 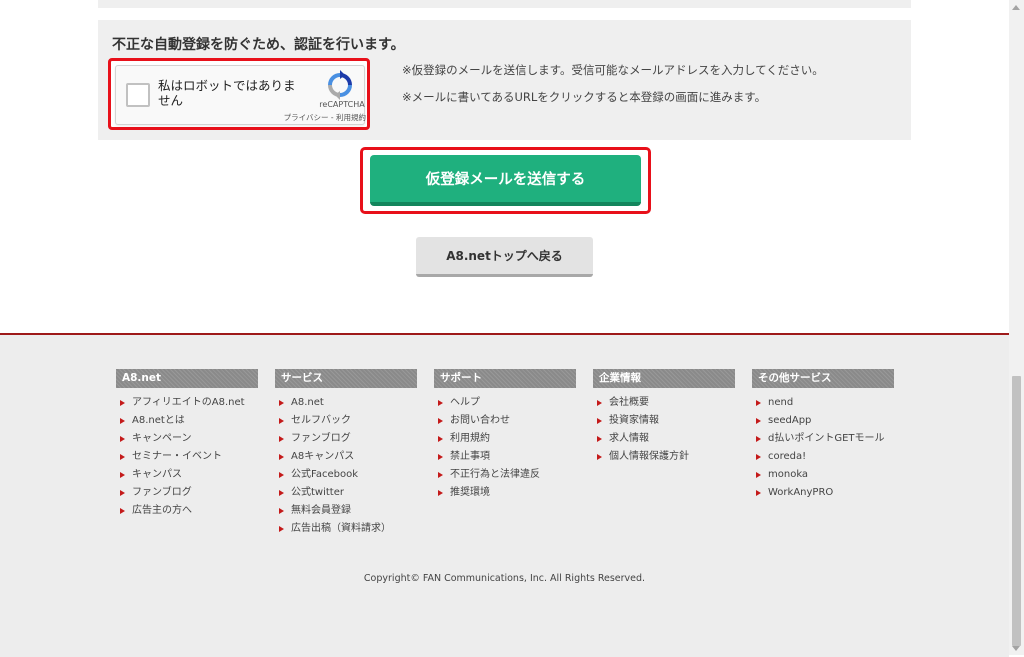 What do you see at coordinates (823, 378) in the screenshot?
I see `footer-heading: その他サービス` at bounding box center [823, 378].